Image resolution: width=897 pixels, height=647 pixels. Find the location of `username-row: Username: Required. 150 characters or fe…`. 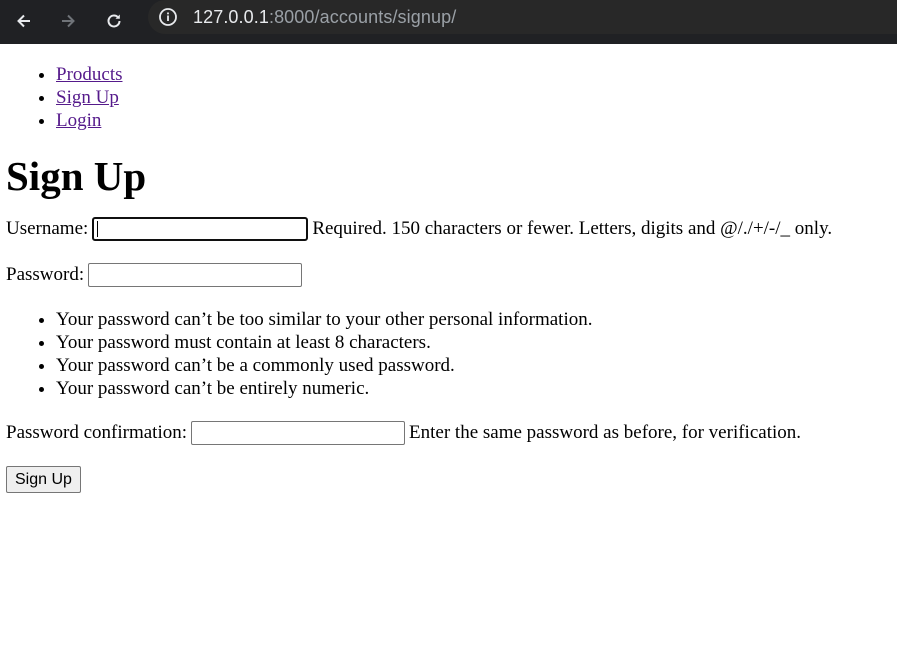

username-row: Username: Required. 150 characters or fe… is located at coordinates (448, 229).